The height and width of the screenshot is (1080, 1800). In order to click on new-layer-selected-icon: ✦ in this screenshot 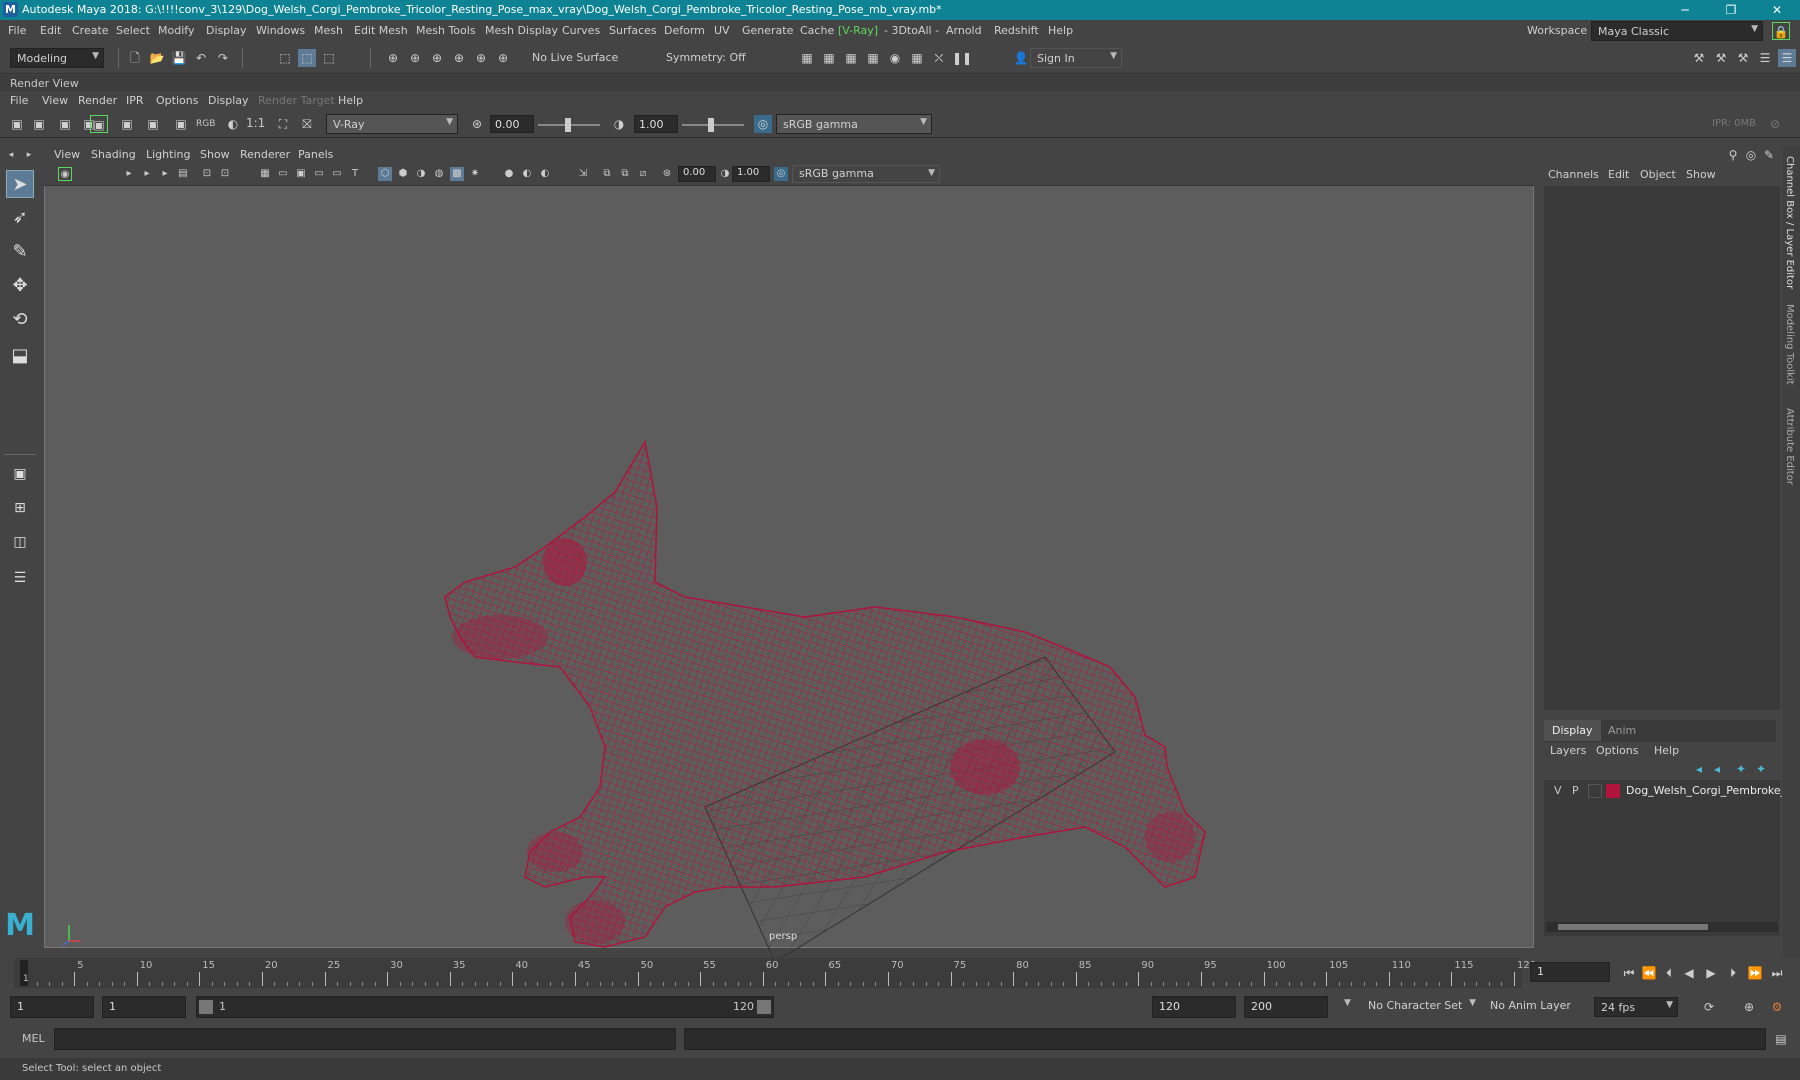, I will do `click(1761, 769)`.